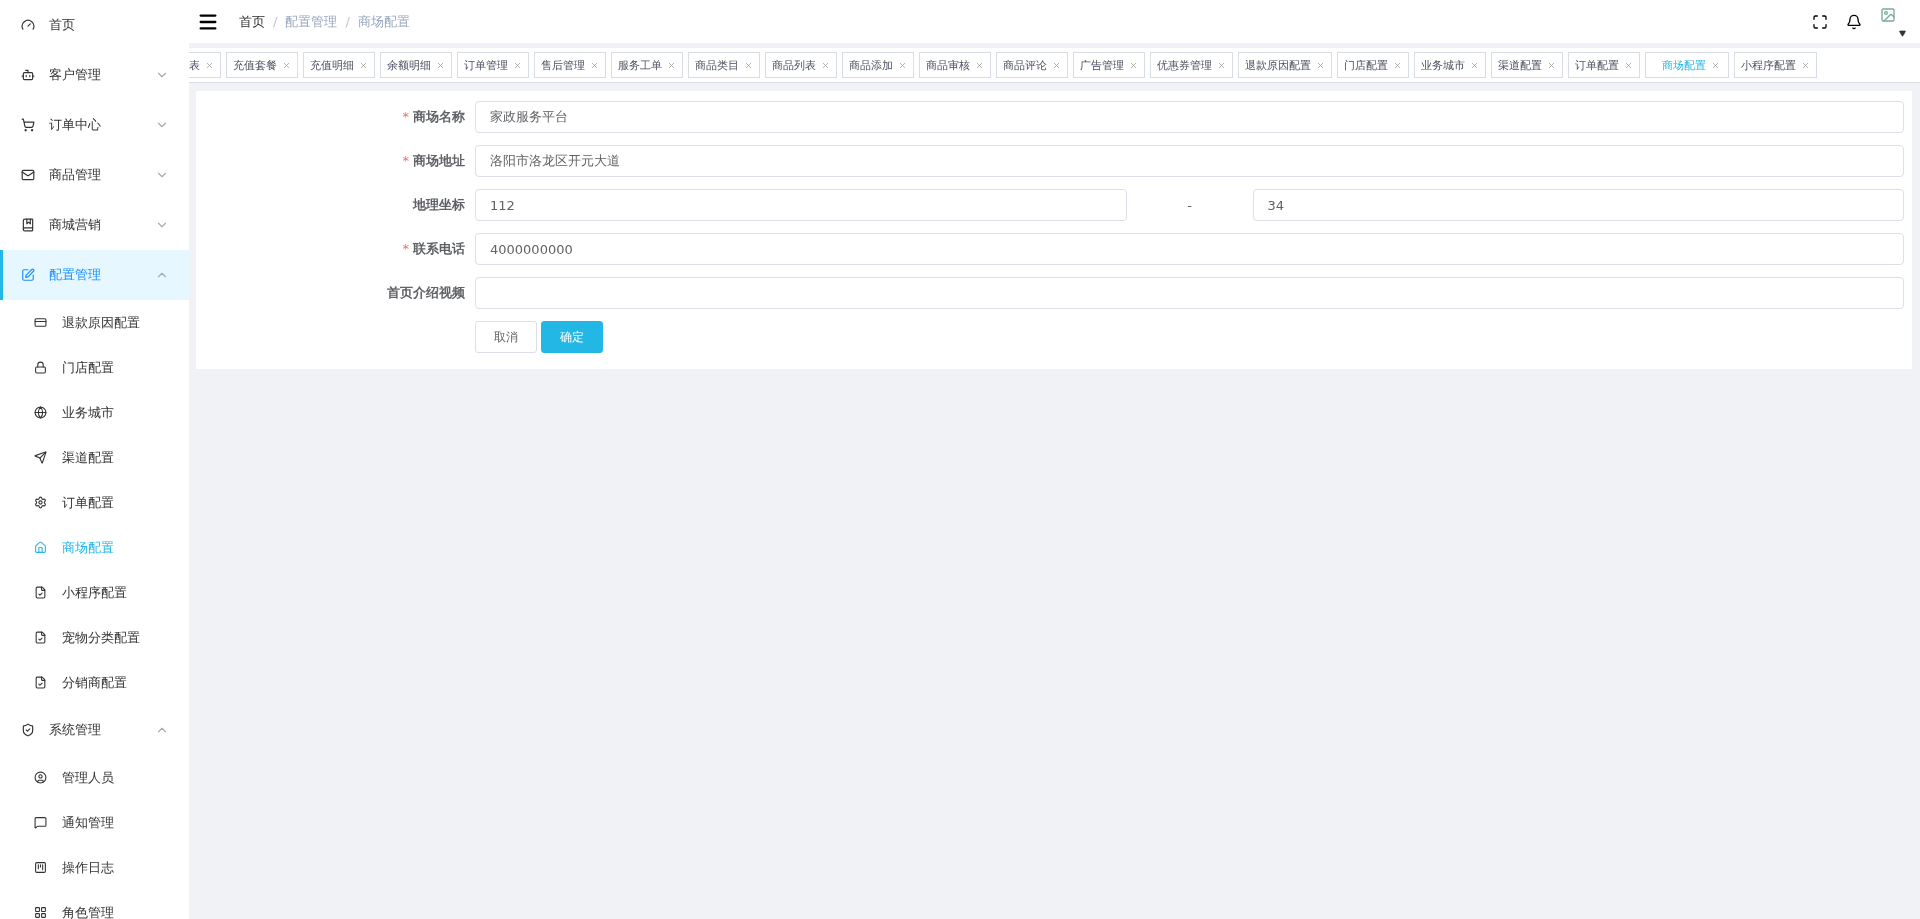 This screenshot has height=919, width=1920. Describe the element at coordinates (724, 65) in the screenshot. I see `page-tab: 商品类目` at that location.